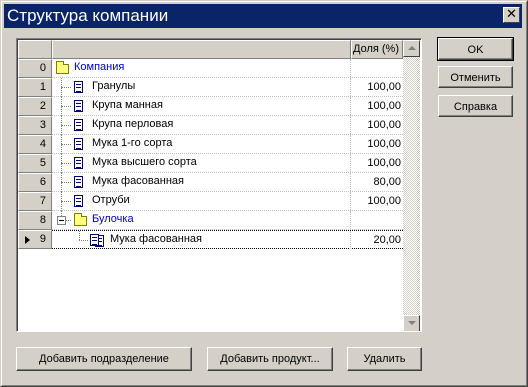 This screenshot has height=387, width=528. I want to click on close-icon: ✕, so click(511, 14).